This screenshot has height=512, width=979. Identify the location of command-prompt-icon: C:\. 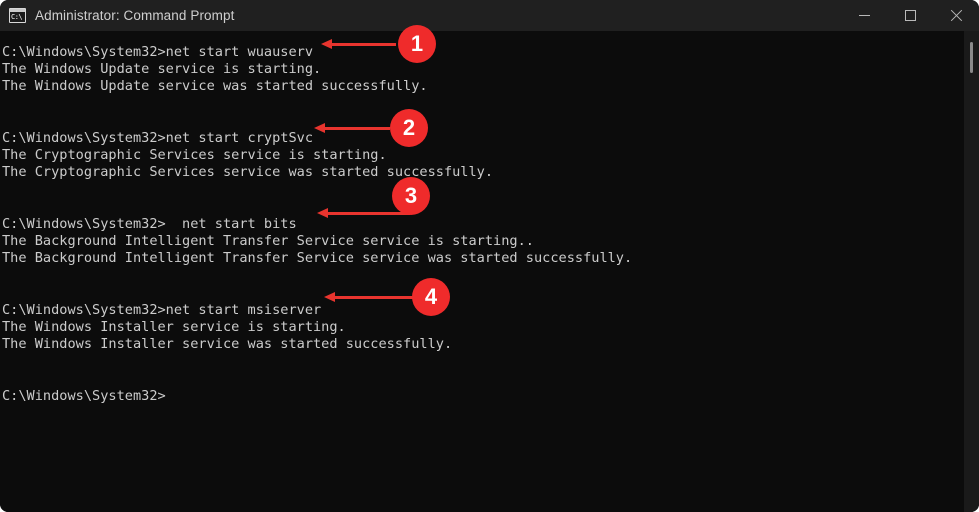
(17, 15).